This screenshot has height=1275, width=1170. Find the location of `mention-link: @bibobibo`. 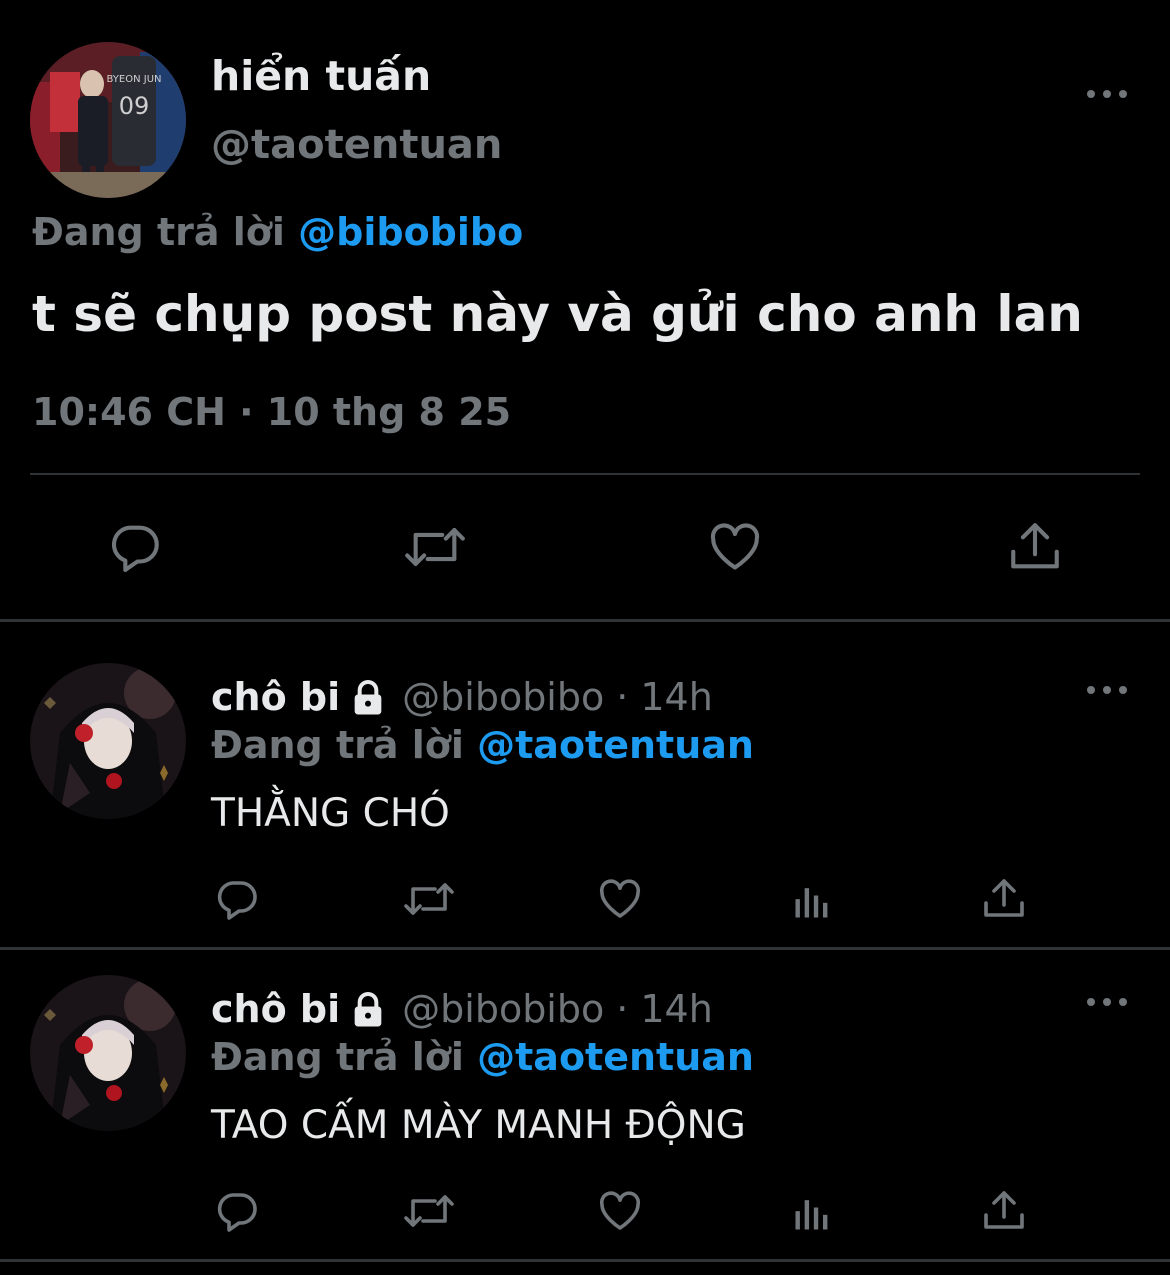

mention-link: @bibobibo is located at coordinates (410, 232).